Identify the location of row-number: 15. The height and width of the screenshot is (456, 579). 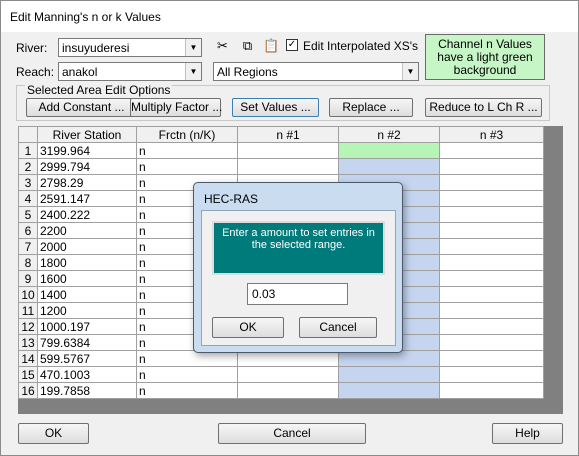
(28, 374).